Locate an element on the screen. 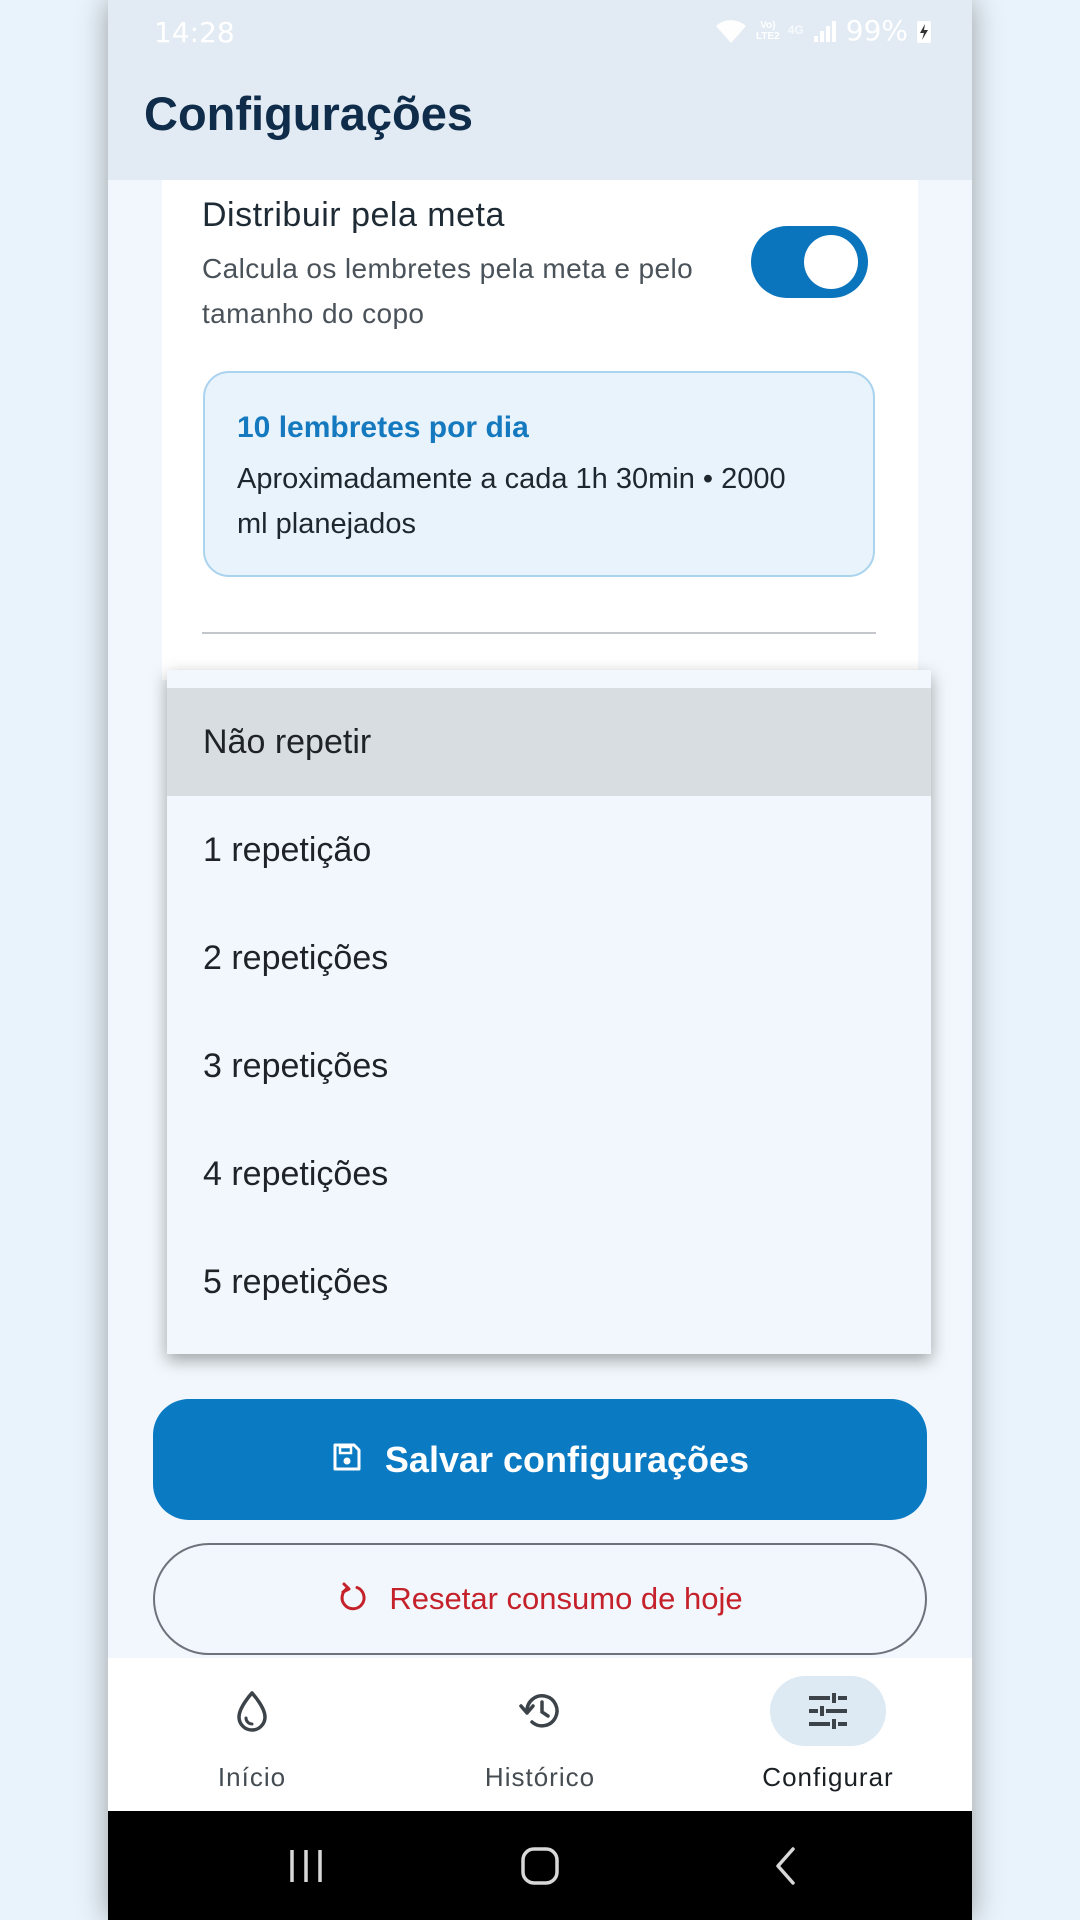 The width and height of the screenshot is (1080, 1920). menu-item-3-repeats: 3 repetições is located at coordinates (549, 1066).